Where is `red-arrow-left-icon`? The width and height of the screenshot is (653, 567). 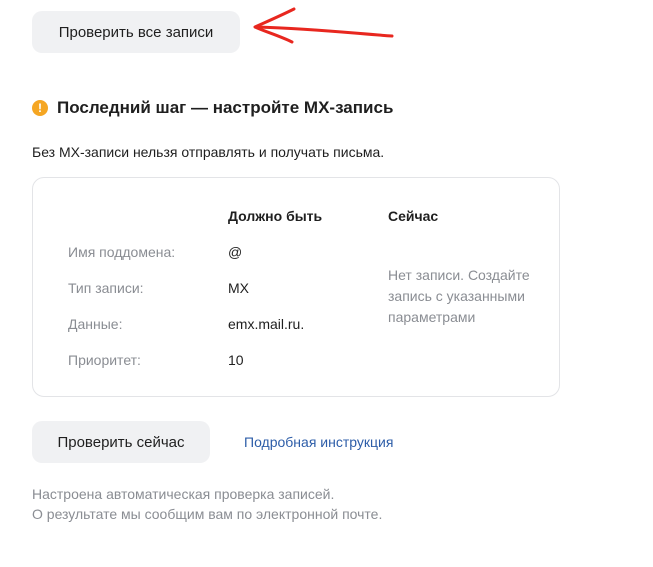
red-arrow-left-icon is located at coordinates (323, 25).